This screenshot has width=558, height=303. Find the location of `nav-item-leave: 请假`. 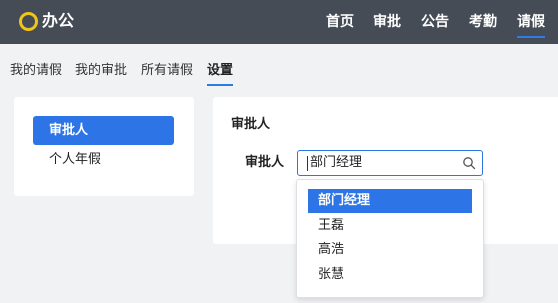

nav-item-leave: 请假 is located at coordinates (531, 25).